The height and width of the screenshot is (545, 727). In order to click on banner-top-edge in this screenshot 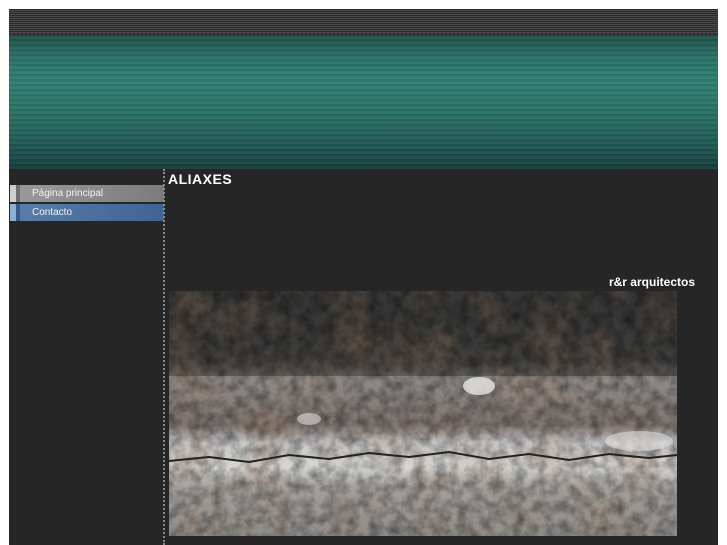, I will do `click(363, 34)`.